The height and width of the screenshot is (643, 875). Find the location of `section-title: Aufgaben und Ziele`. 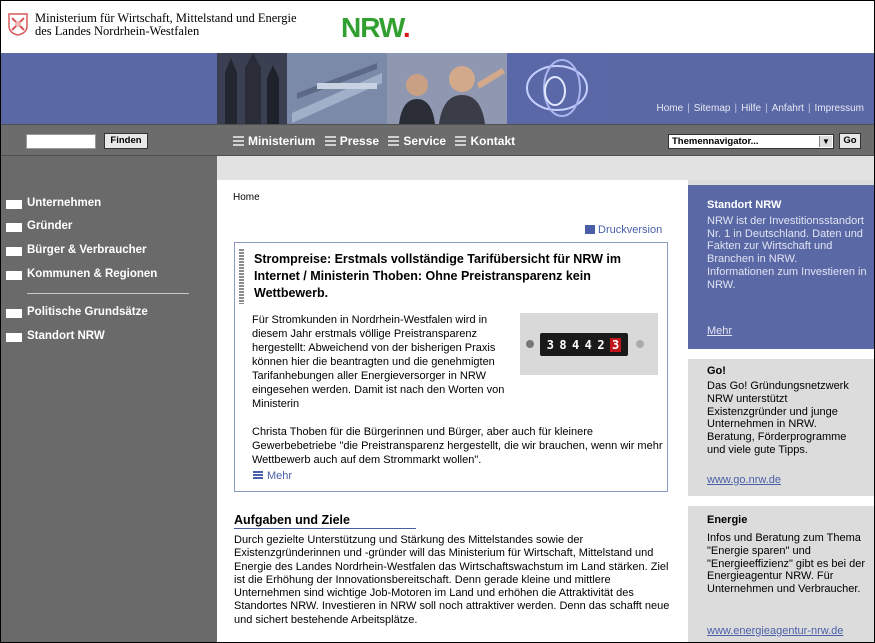

section-title: Aufgaben und Ziele is located at coordinates (292, 520).